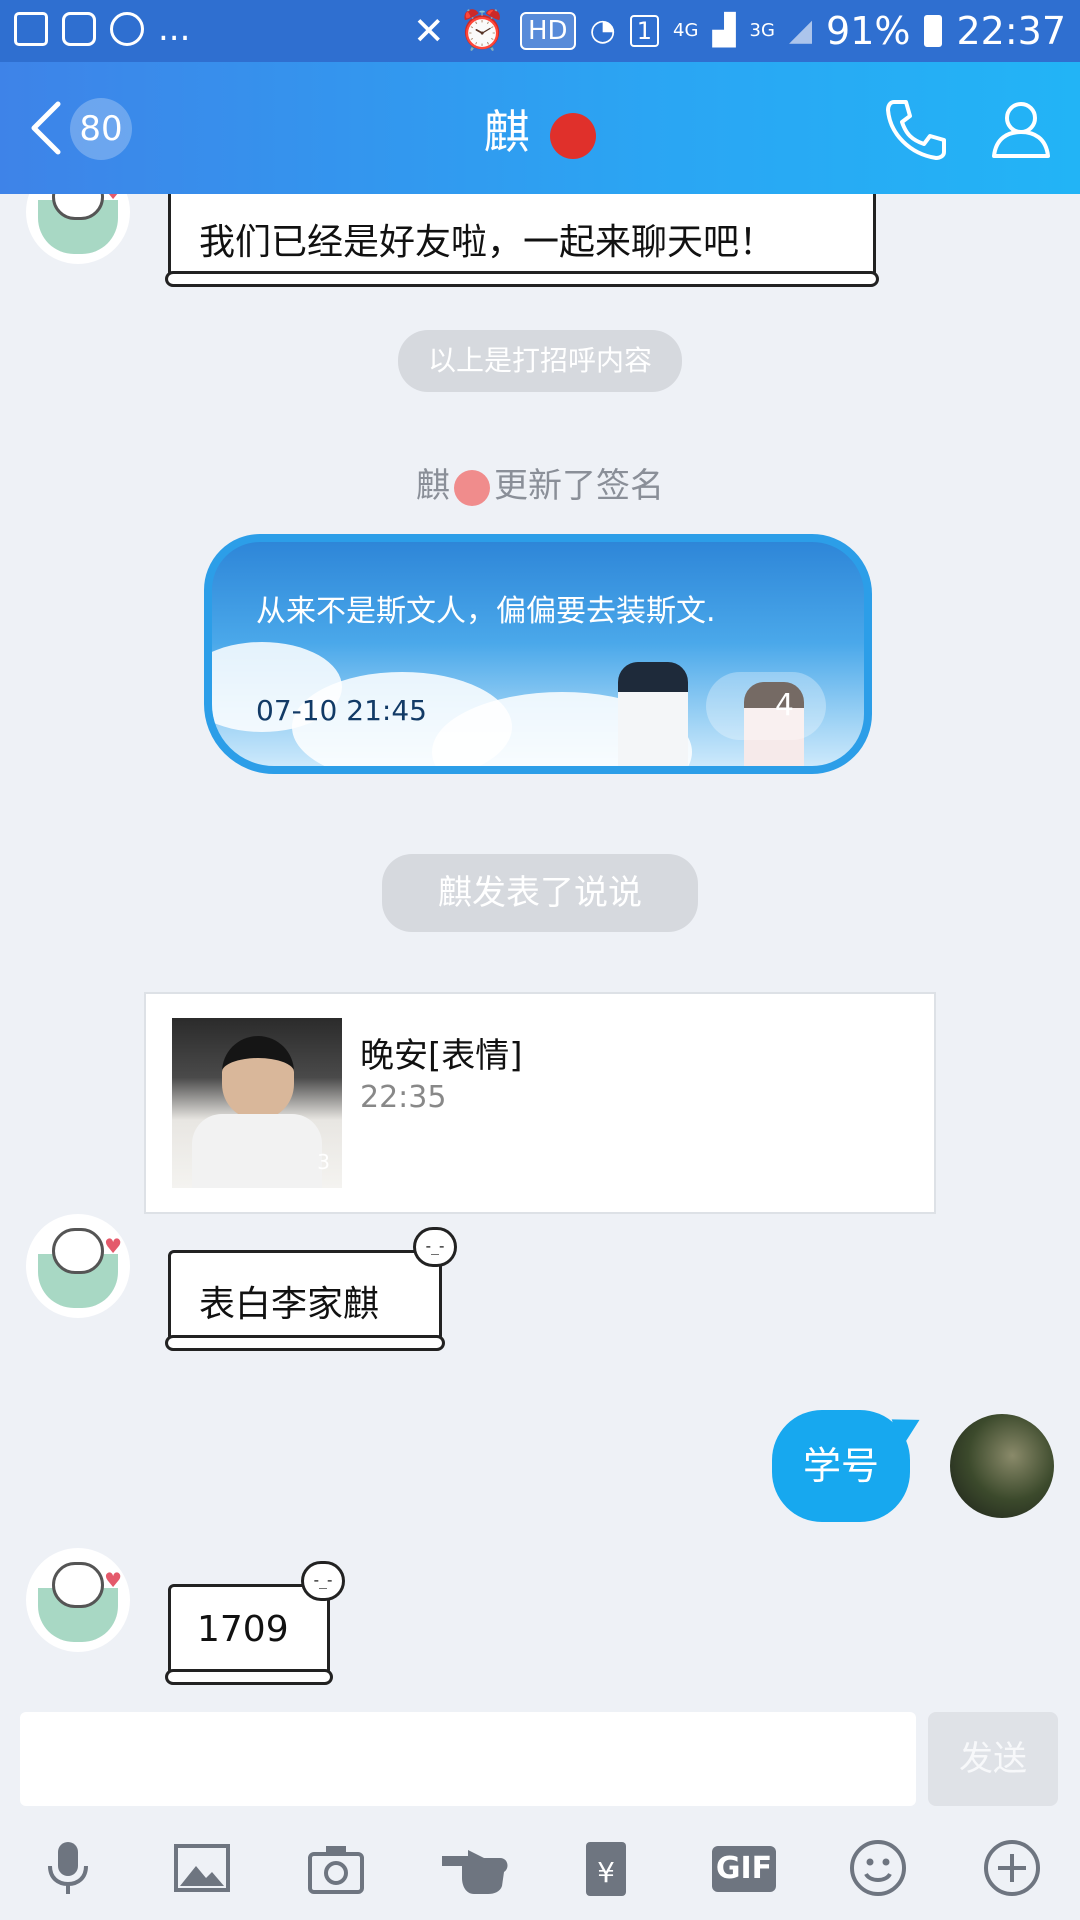  I want to click on contact-name: 麒, so click(506, 132).